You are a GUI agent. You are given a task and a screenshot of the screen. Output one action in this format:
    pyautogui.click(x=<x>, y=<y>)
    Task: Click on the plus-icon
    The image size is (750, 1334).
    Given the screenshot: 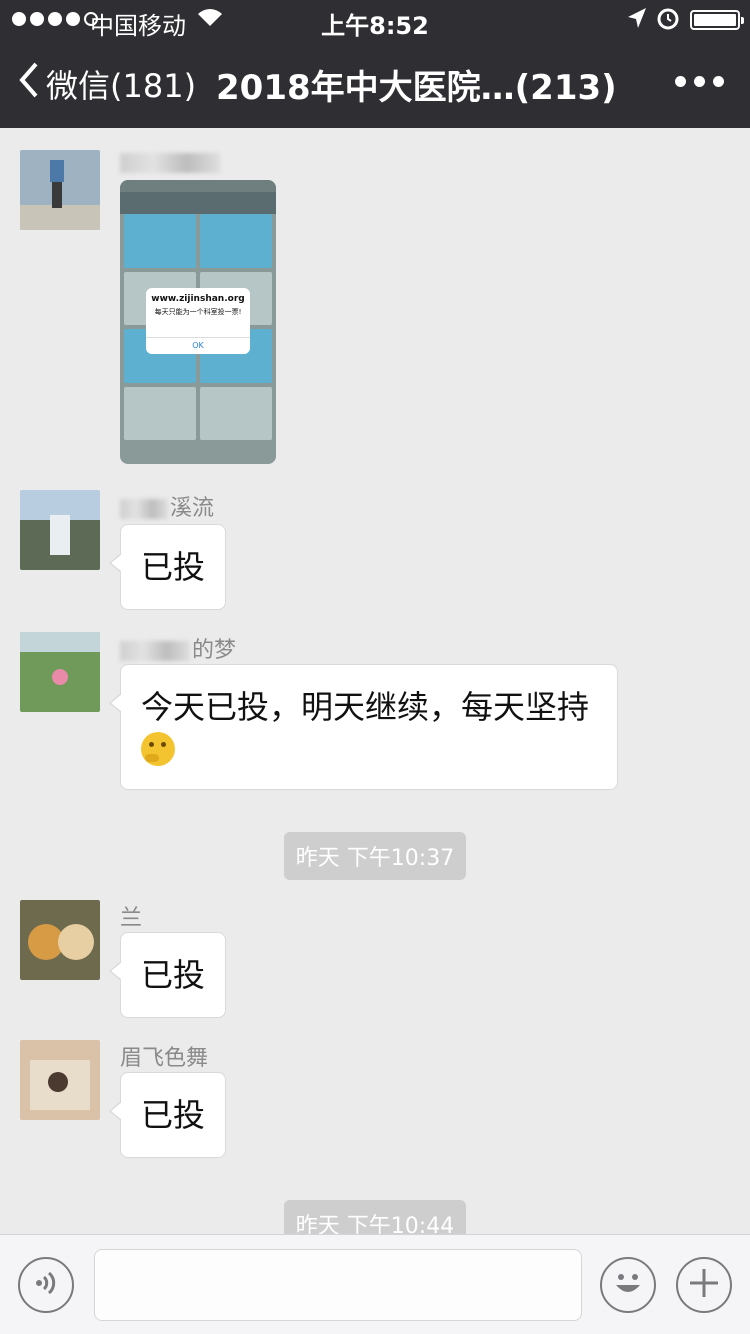 What is the action you would take?
    pyautogui.click(x=704, y=1285)
    